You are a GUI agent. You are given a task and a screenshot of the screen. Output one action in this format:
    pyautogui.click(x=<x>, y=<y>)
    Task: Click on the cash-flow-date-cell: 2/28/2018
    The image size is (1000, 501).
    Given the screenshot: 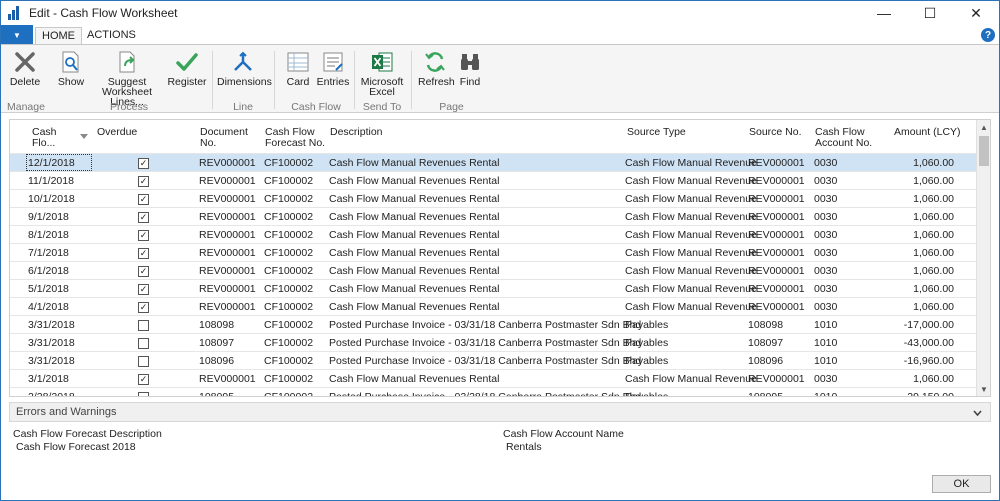 What is the action you would take?
    pyautogui.click(x=51, y=393)
    